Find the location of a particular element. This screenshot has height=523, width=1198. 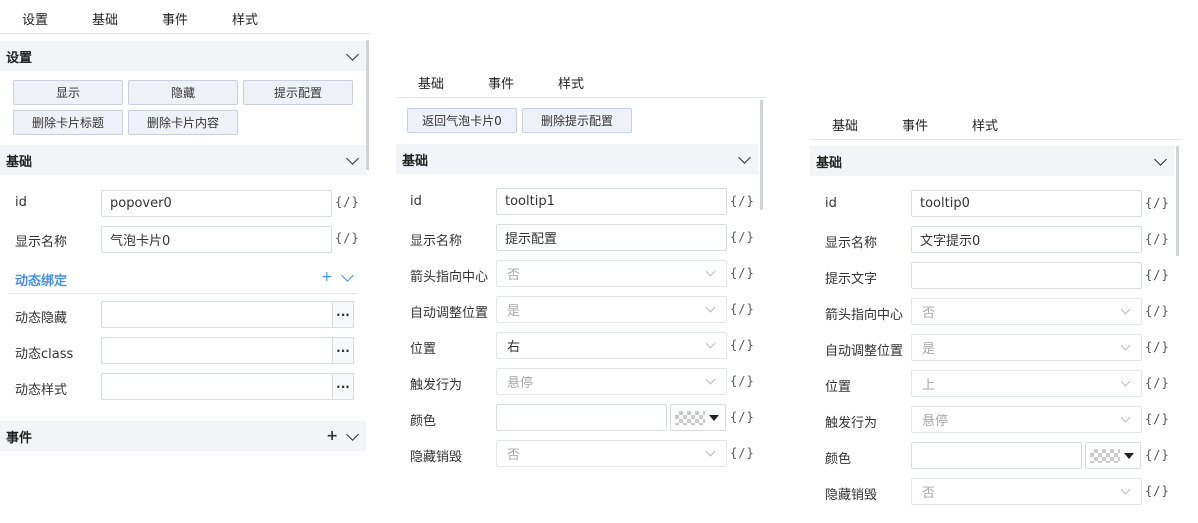

id-input: tooltip0 is located at coordinates (1026, 203).